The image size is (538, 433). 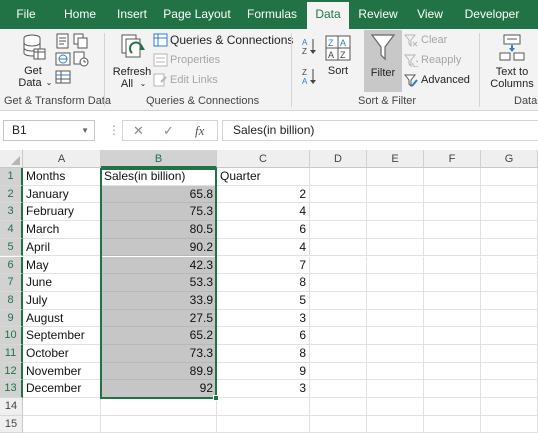 I want to click on sort-button: Z A A Z Sort, so click(x=338, y=61).